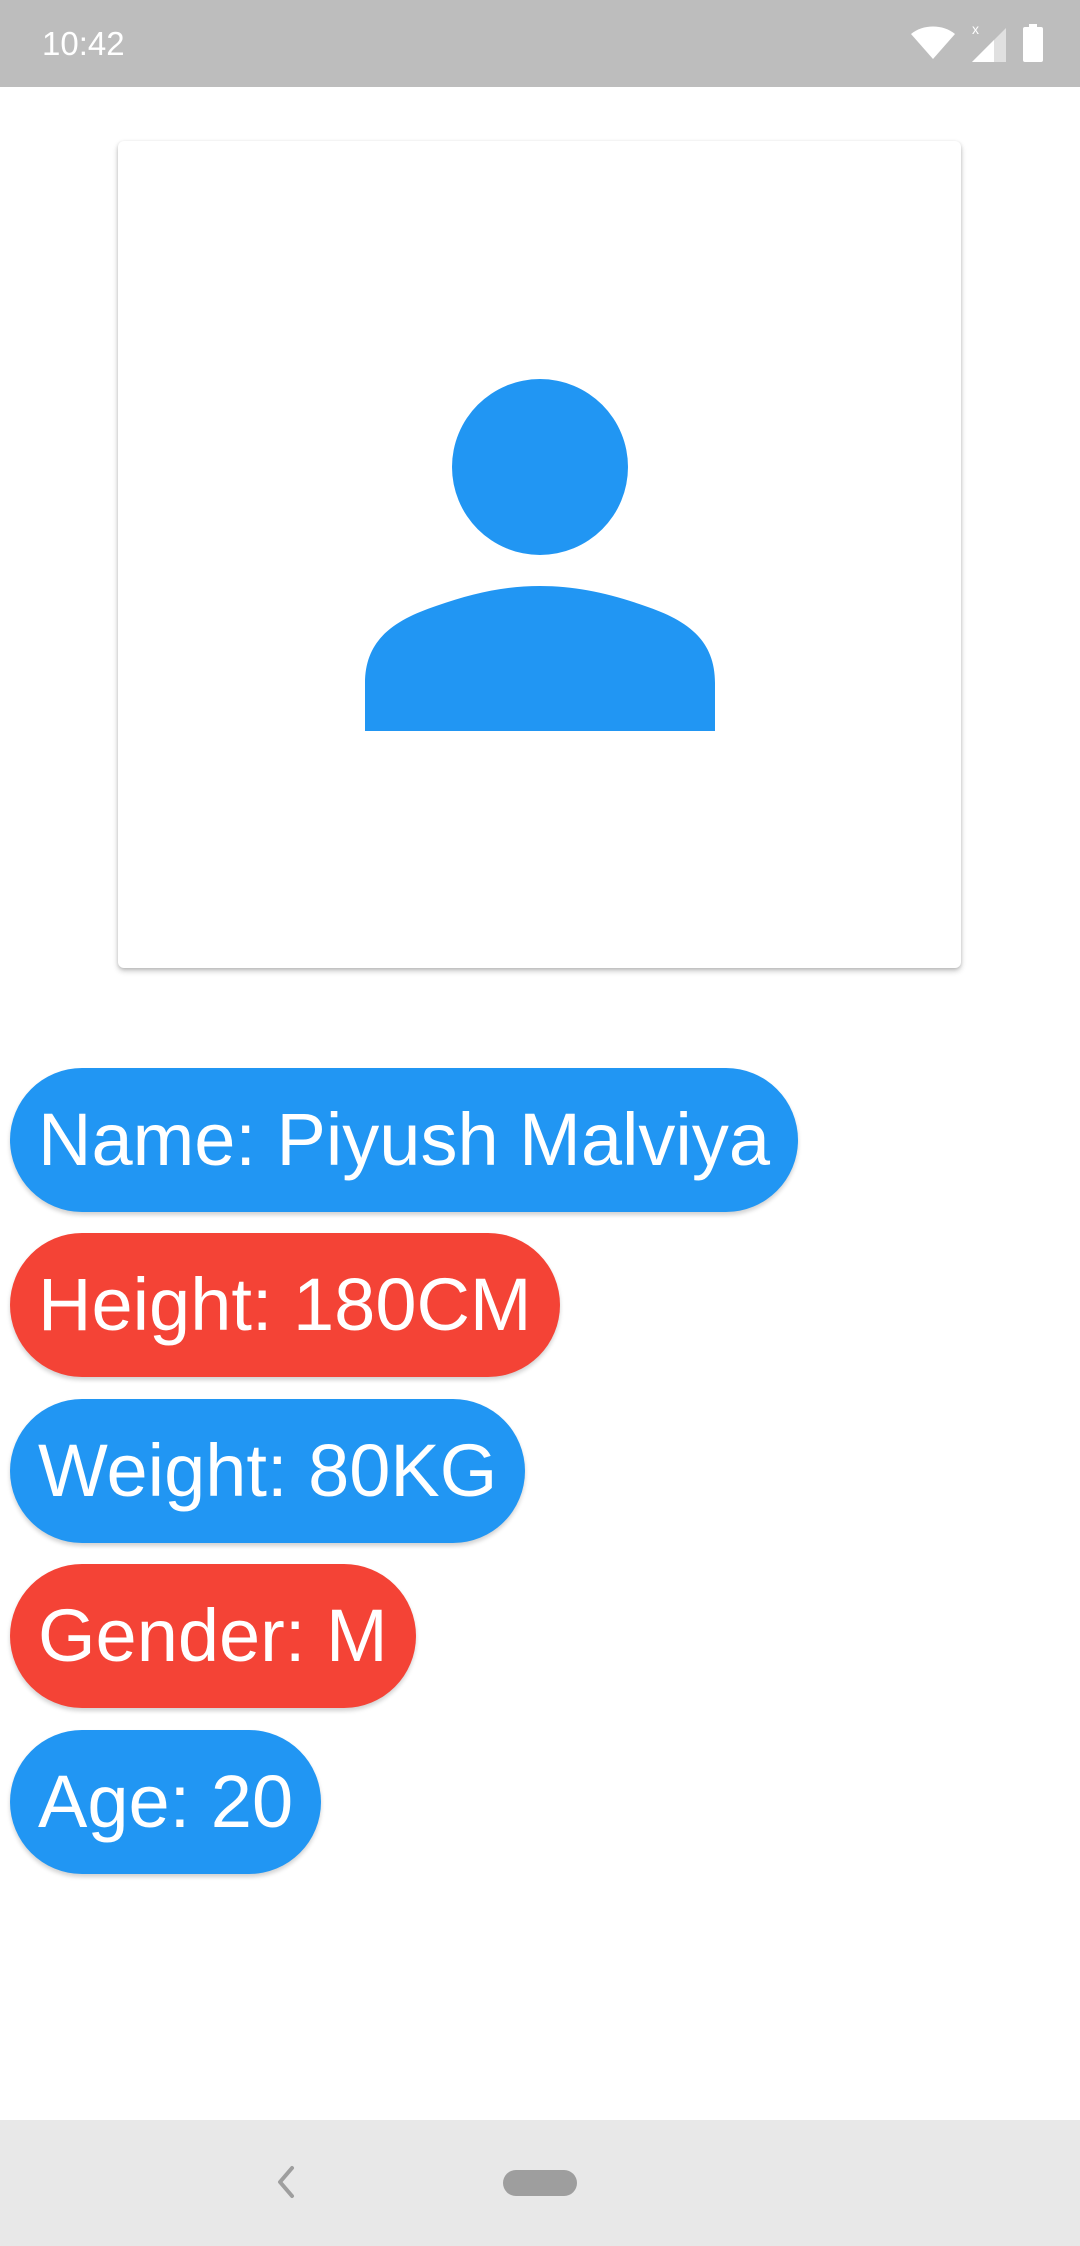 Image resolution: width=1080 pixels, height=2246 pixels. What do you see at coordinates (285, 1305) in the screenshot?
I see `height-chip: Height: 180CM` at bounding box center [285, 1305].